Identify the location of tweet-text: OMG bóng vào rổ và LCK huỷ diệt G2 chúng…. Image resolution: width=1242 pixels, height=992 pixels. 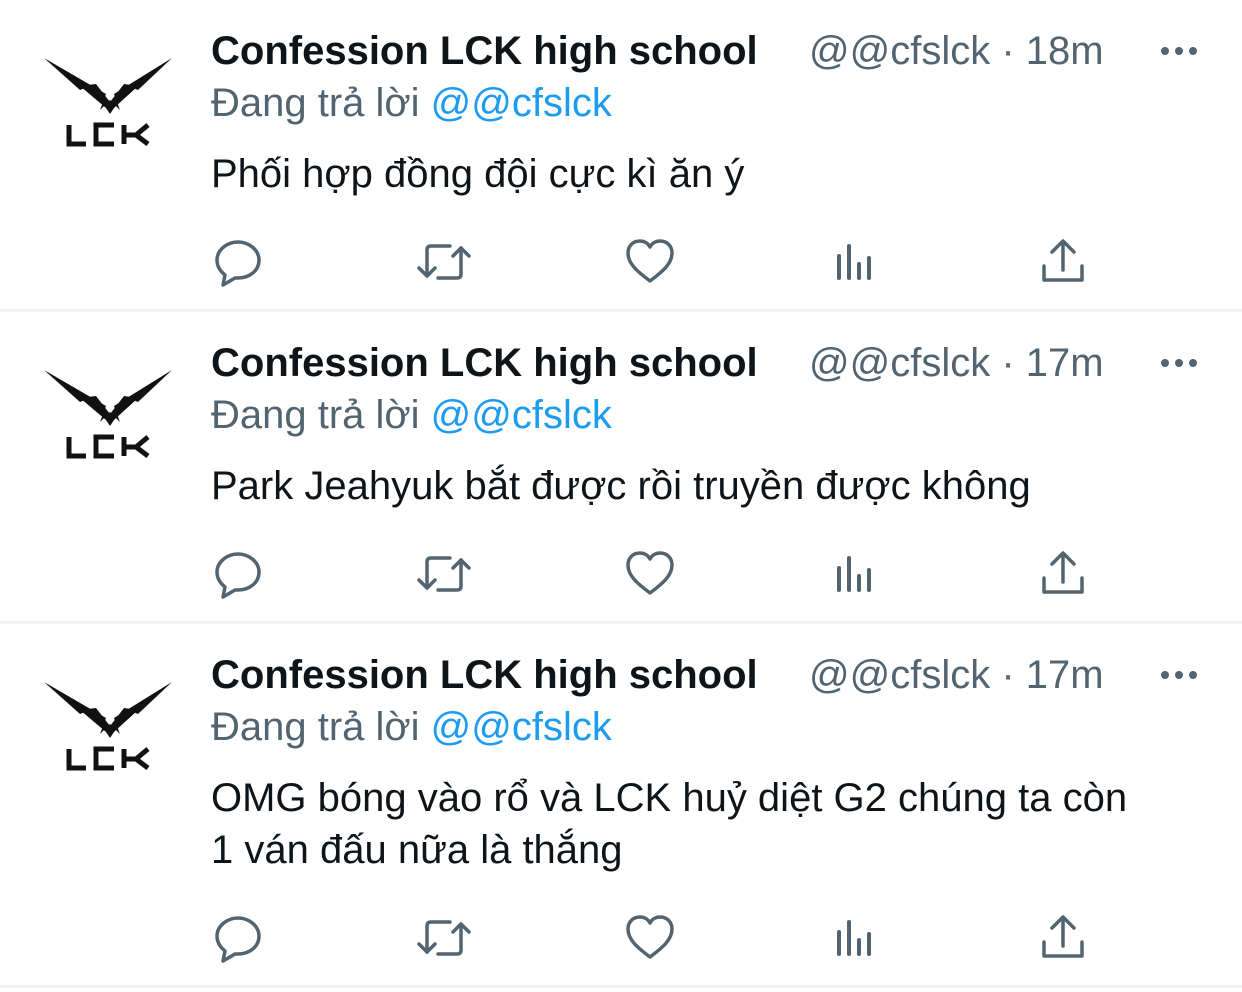
(669, 824).